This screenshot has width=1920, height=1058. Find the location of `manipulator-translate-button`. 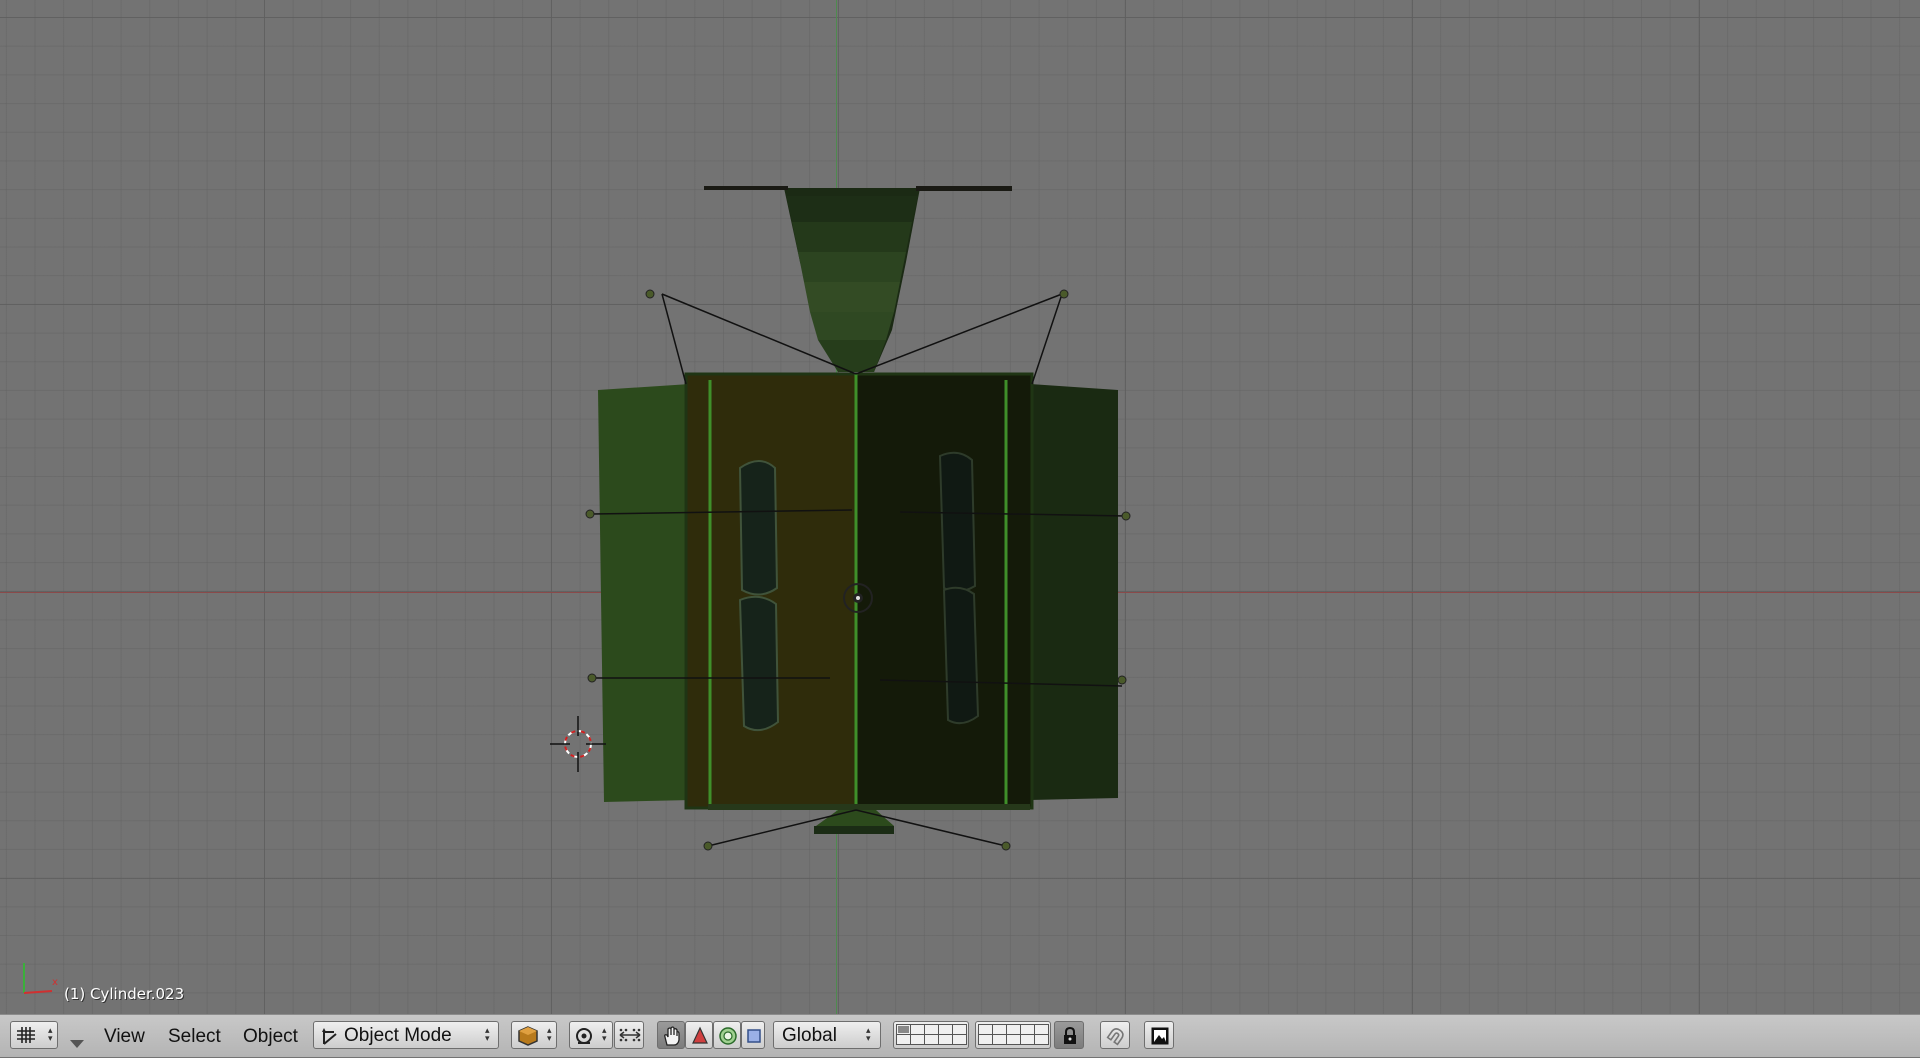

manipulator-translate-button is located at coordinates (699, 1035).